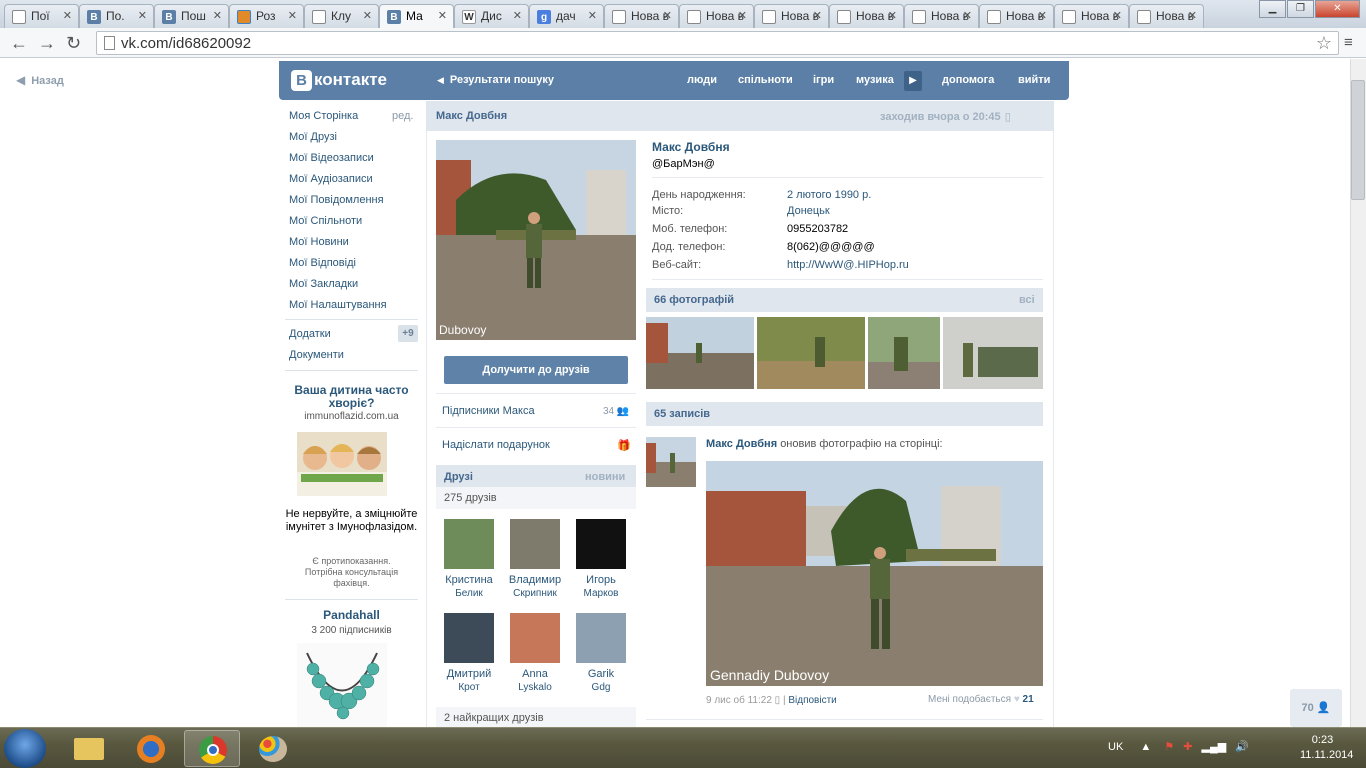 The height and width of the screenshot is (768, 1366). I want to click on tab-11: Нова в ✕, so click(791, 16).